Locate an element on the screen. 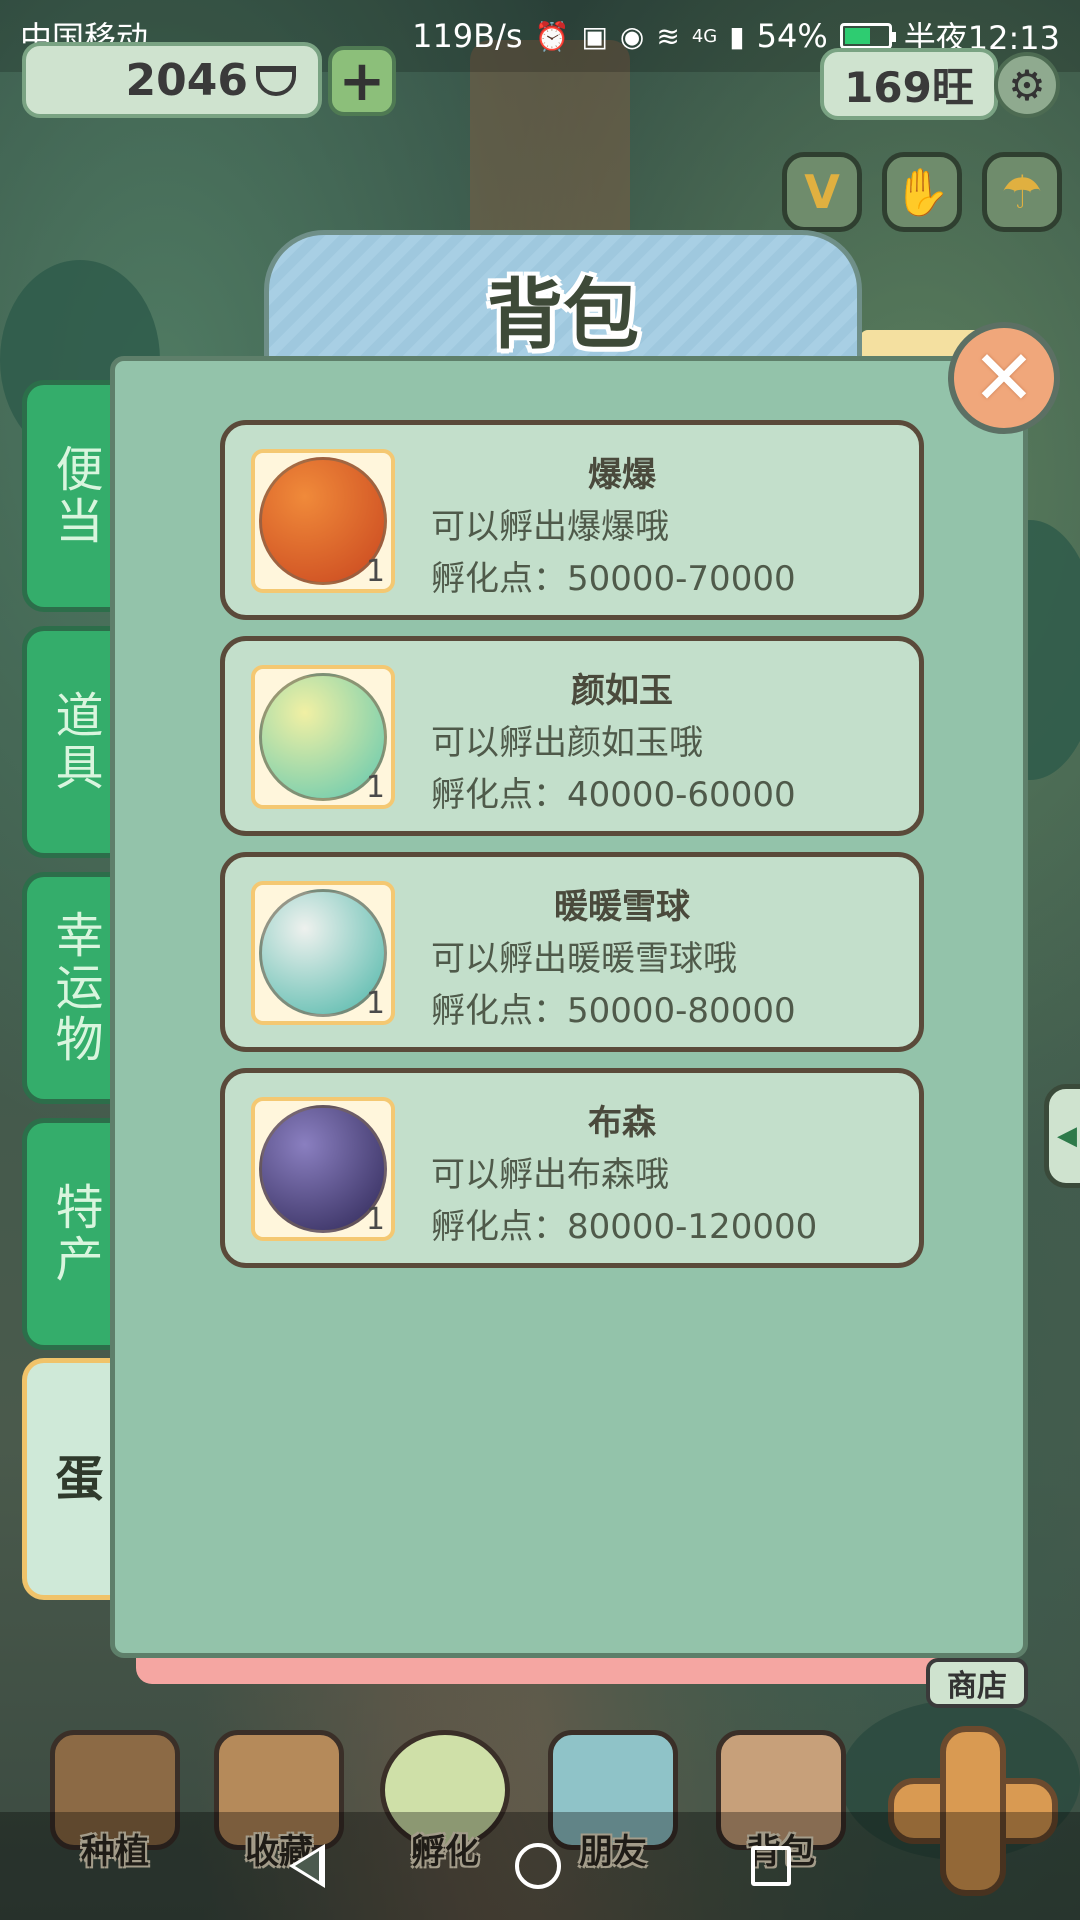 The image size is (1080, 1920). tab-props: 道具 is located at coordinates (72, 742).